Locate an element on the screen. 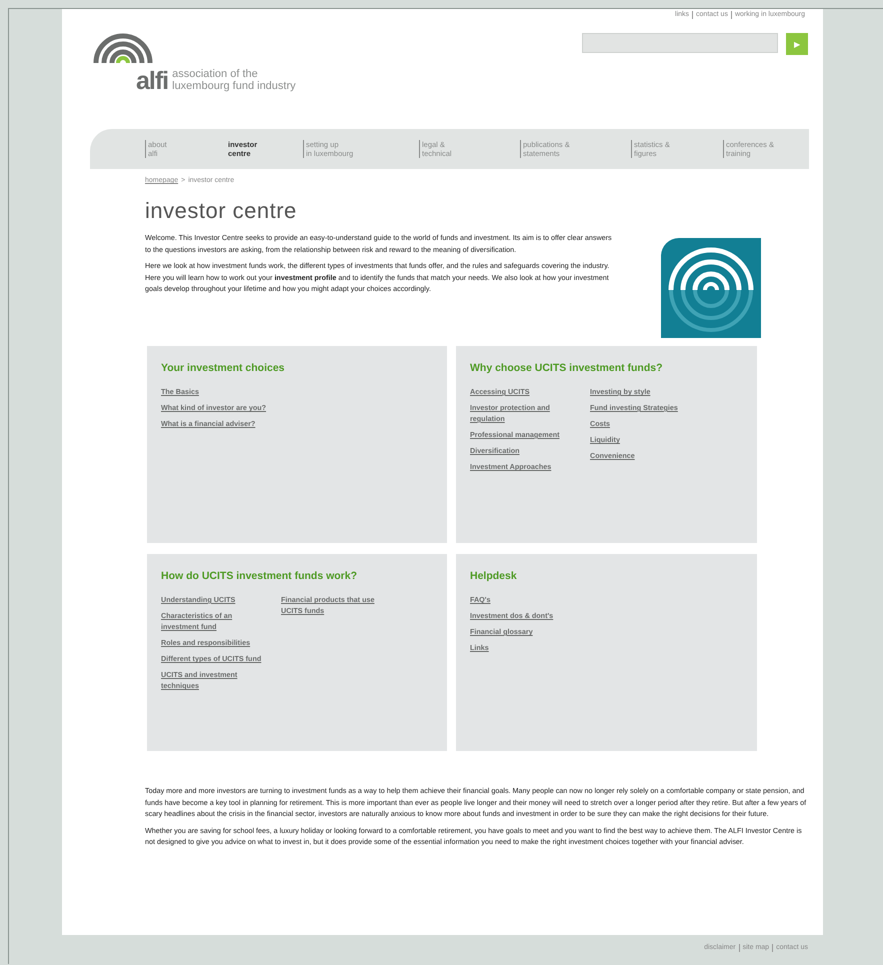 This screenshot has width=883, height=965. search-field is located at coordinates (680, 43).